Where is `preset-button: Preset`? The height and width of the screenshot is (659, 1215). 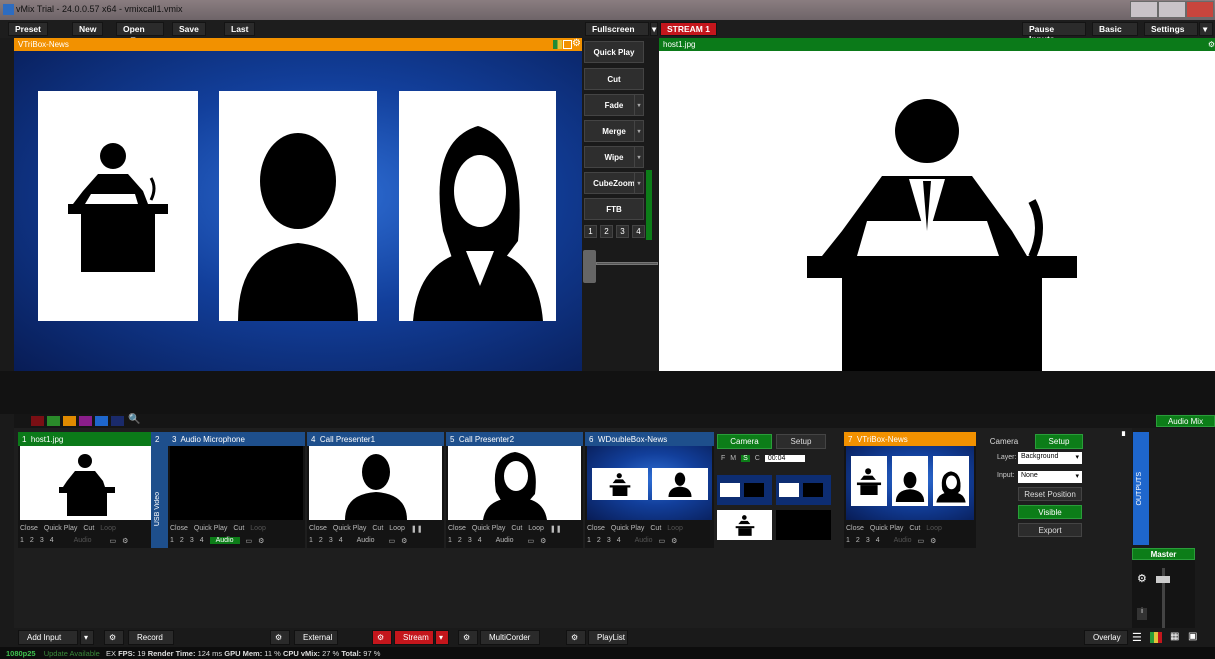 preset-button: Preset is located at coordinates (28, 29).